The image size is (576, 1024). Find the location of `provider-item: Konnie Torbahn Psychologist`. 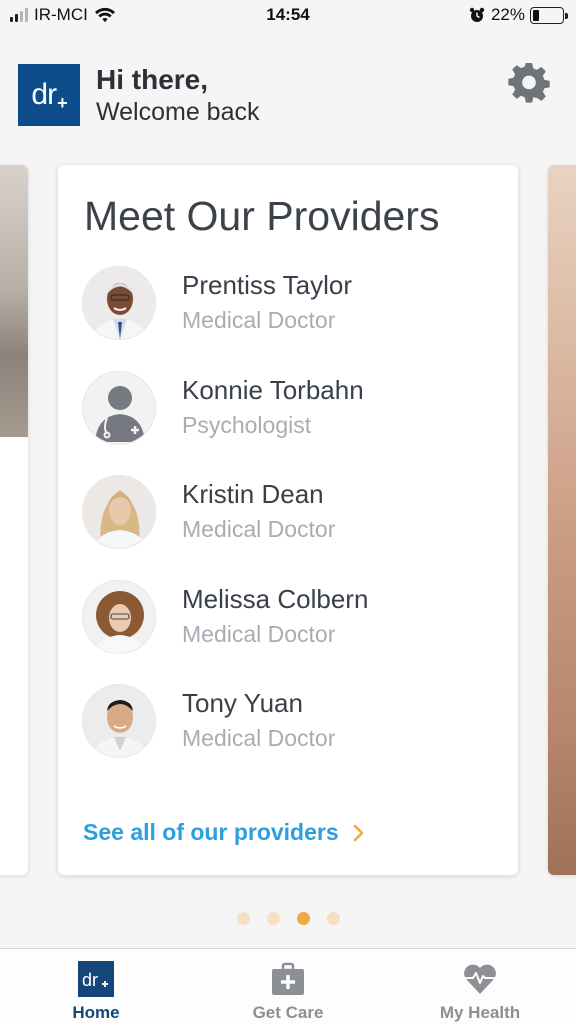

provider-item: Konnie Torbahn Psychologist is located at coordinates (292, 409).